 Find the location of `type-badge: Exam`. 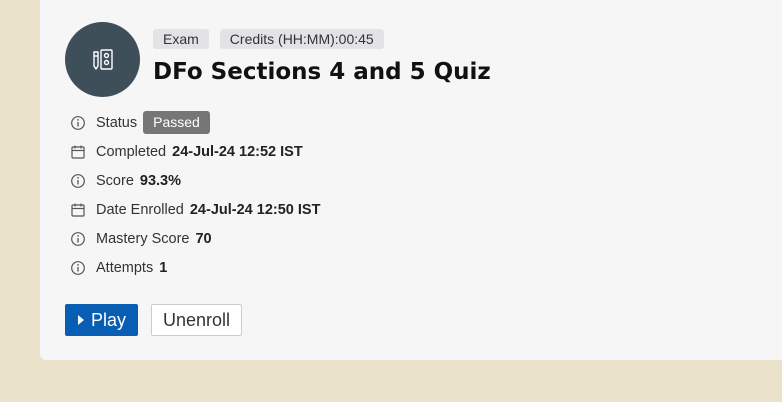

type-badge: Exam is located at coordinates (181, 39).